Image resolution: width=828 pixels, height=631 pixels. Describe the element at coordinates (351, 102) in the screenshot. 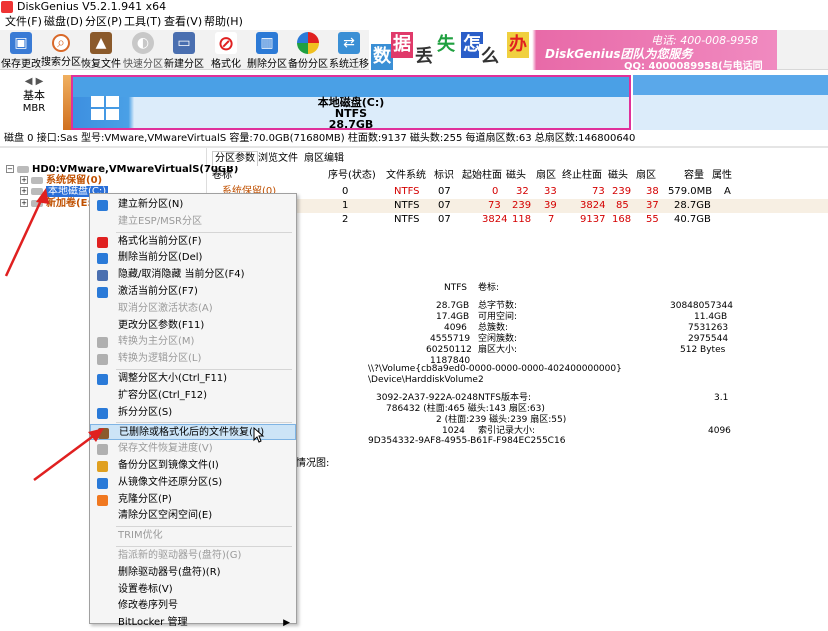

I see `partition-block-c: 本地磁盘(C:) NTFS 28.7GB` at that location.